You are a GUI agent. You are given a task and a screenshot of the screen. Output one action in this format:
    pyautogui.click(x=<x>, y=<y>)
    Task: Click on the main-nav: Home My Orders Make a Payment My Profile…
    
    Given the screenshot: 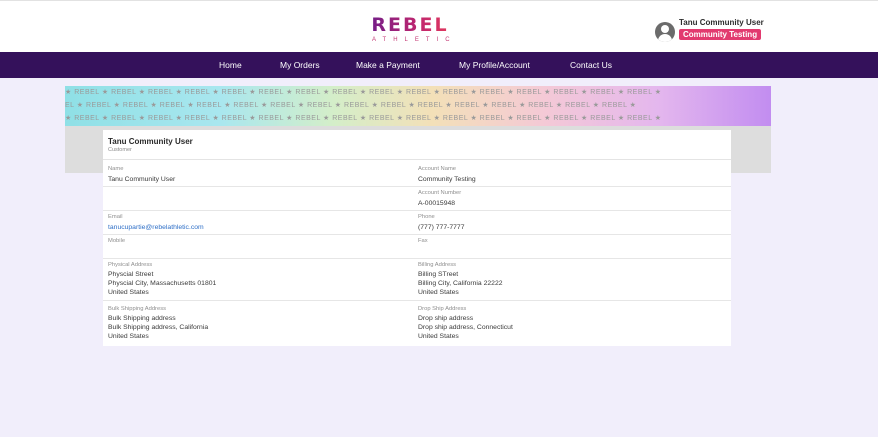 What is the action you would take?
    pyautogui.click(x=439, y=65)
    